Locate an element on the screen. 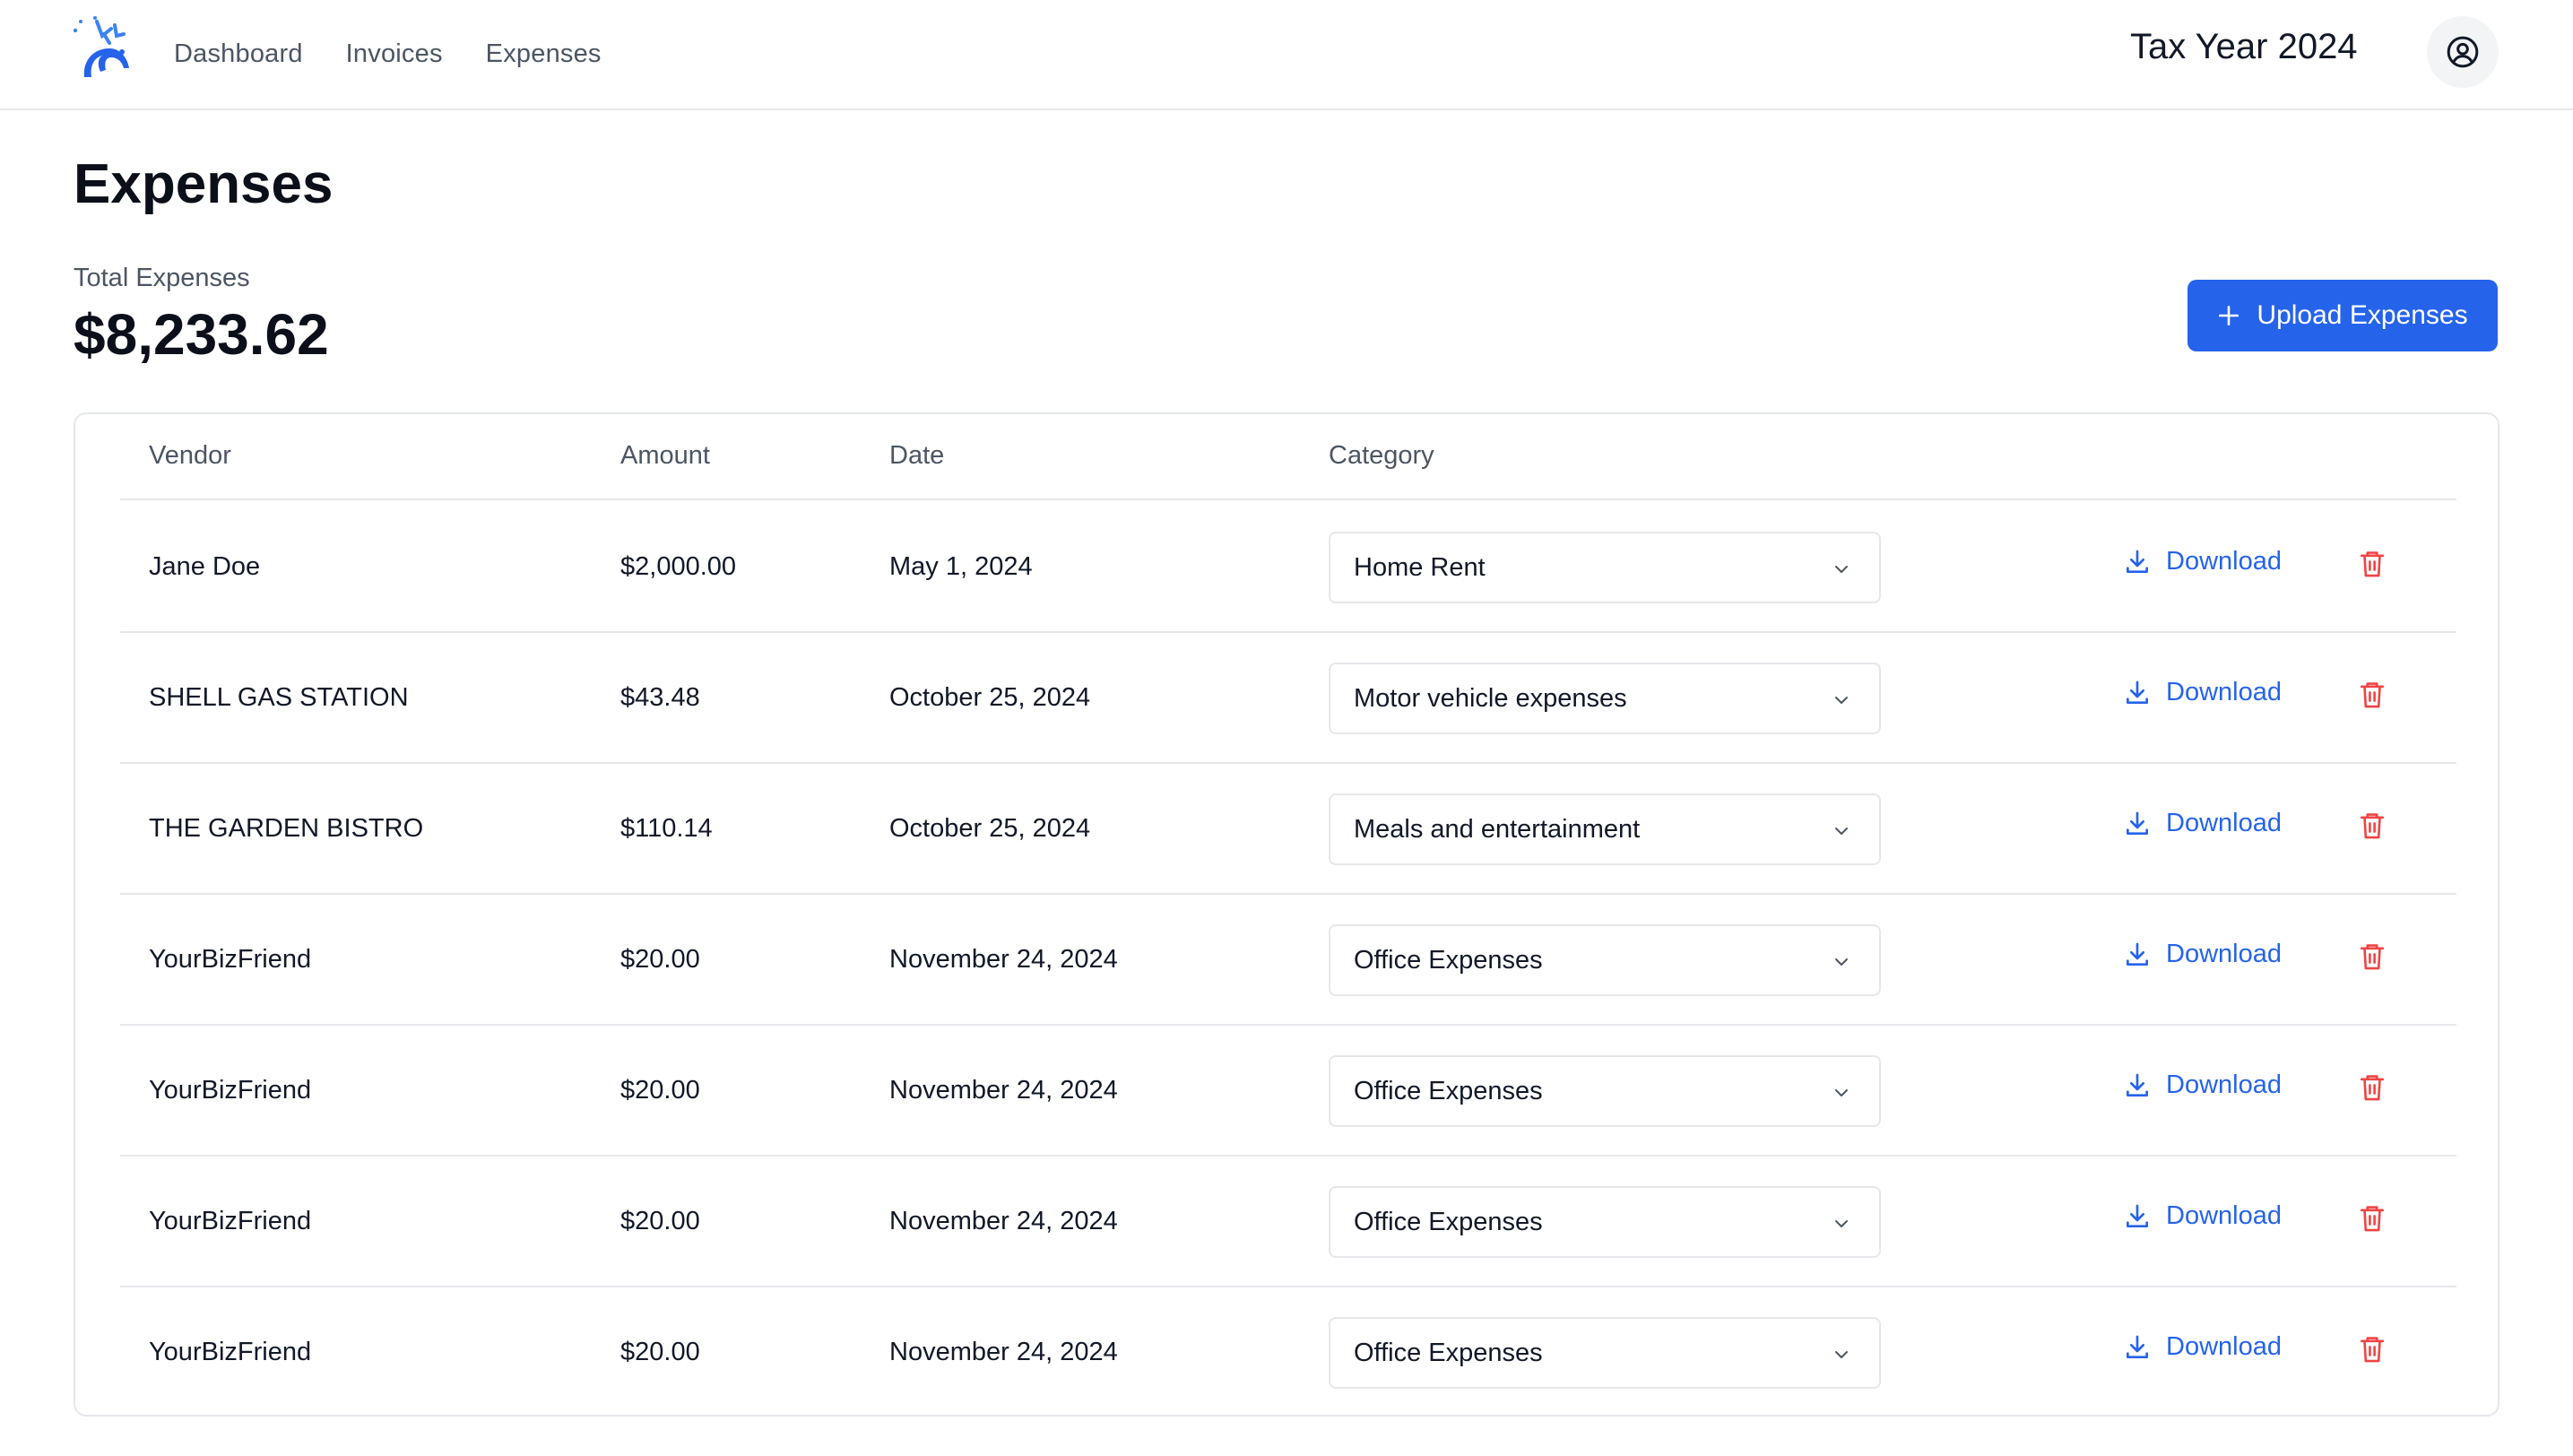 The height and width of the screenshot is (1456, 2573). category-select: Home Rent is located at coordinates (1605, 567).